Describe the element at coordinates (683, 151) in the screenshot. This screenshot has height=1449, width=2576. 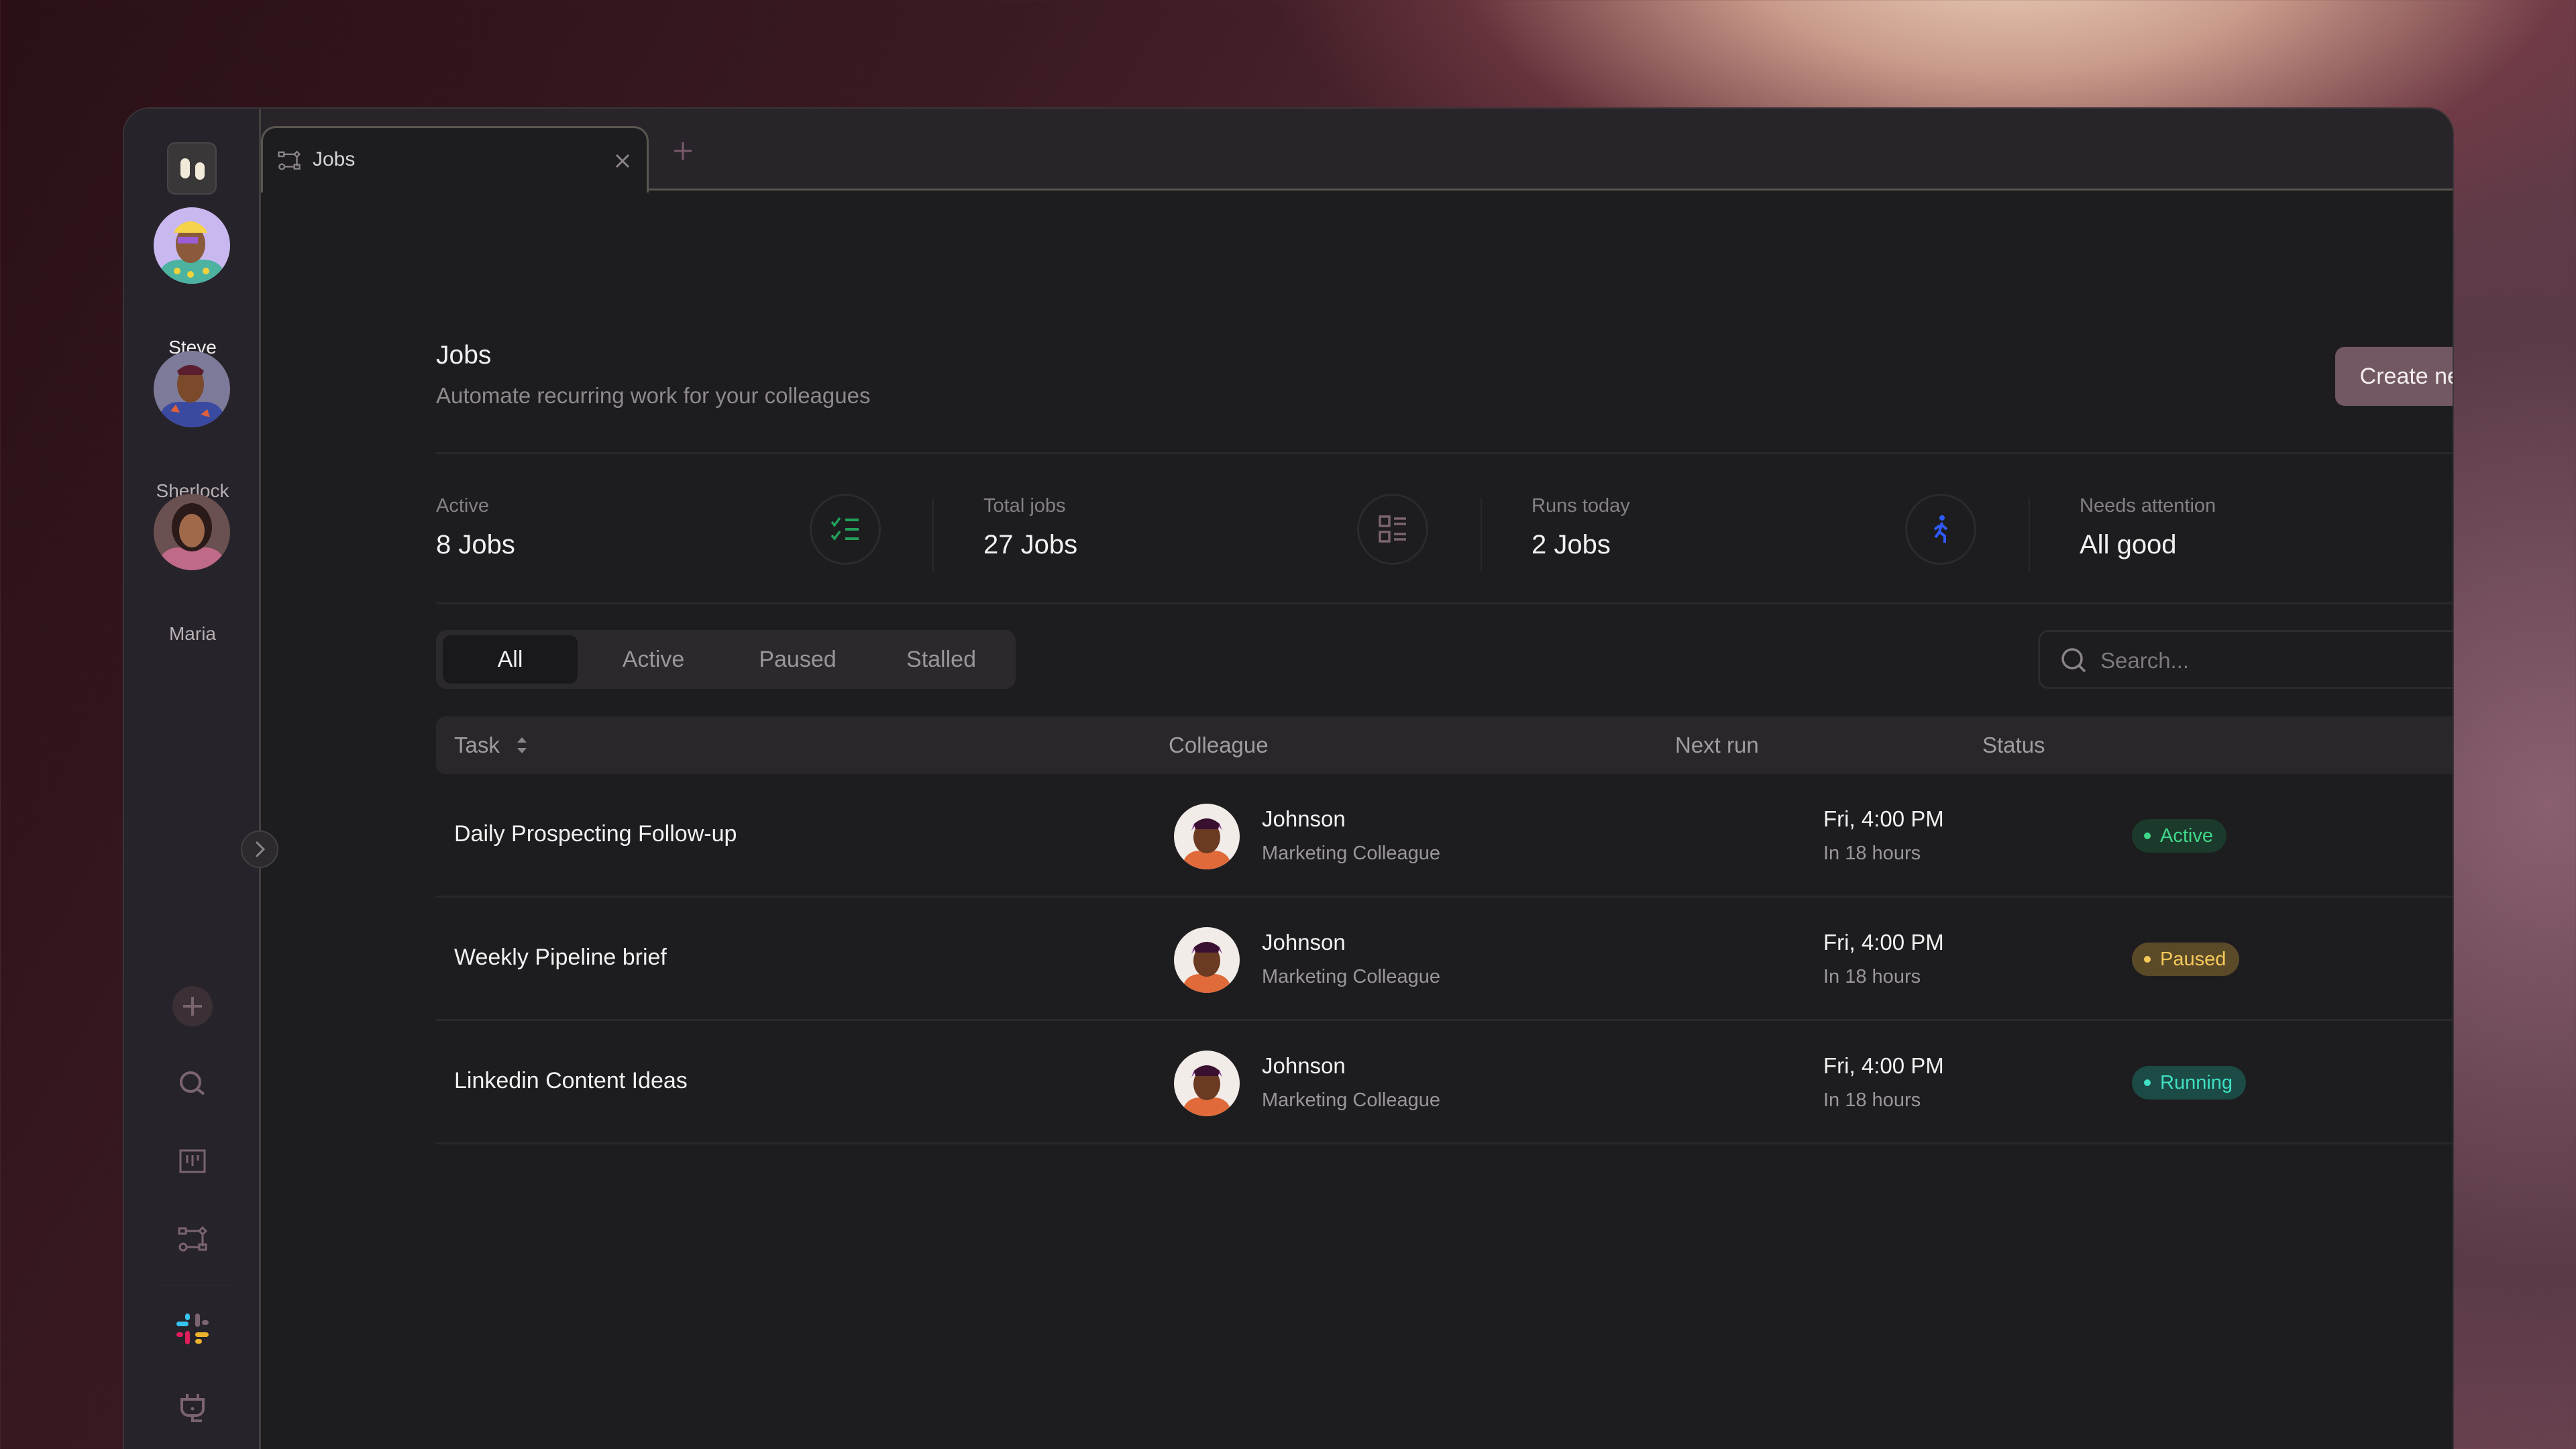
I see `new-tab-plus-icon` at that location.